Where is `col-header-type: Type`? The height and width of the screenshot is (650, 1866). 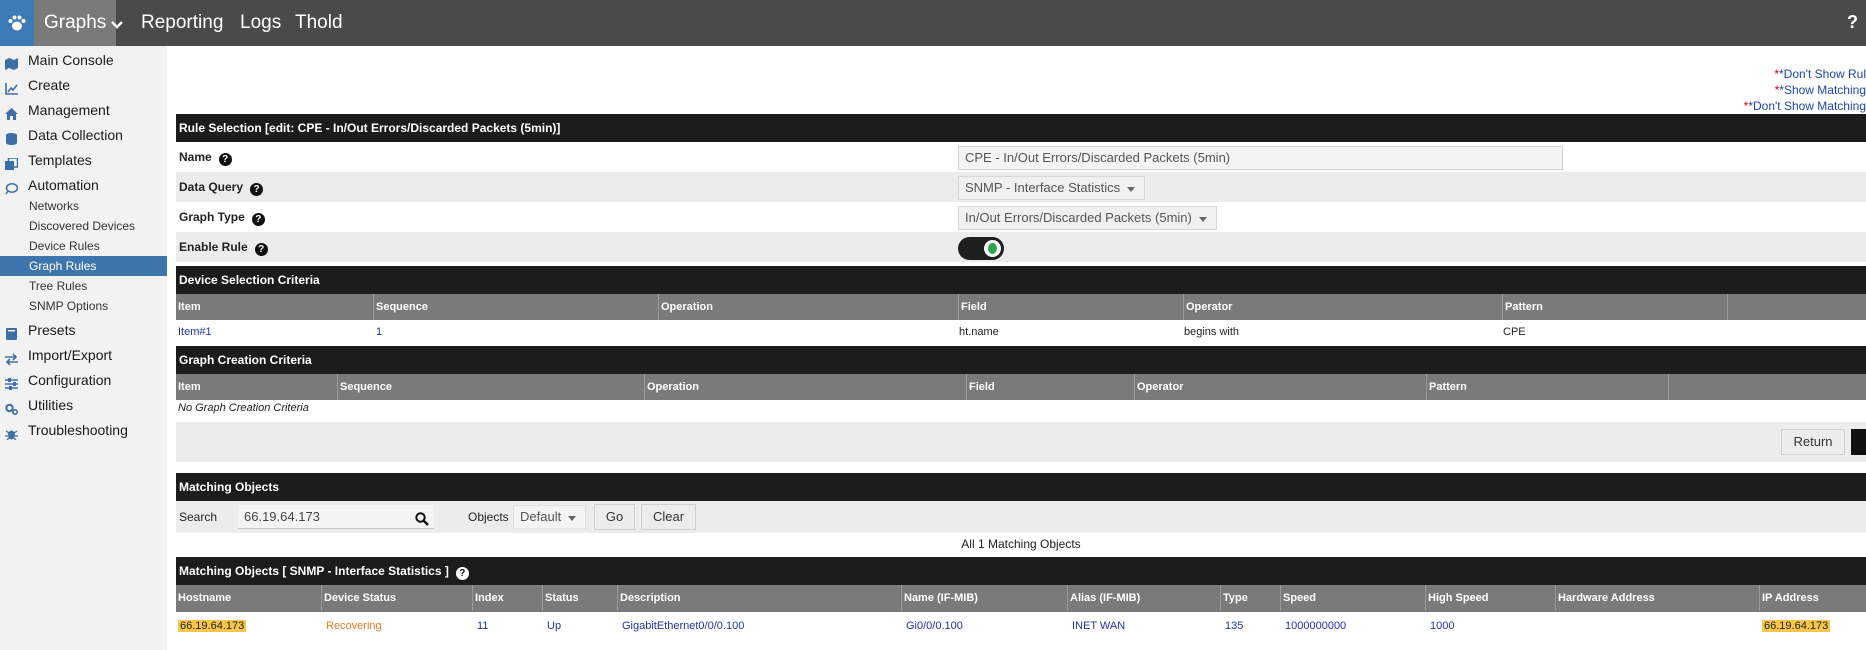 col-header-type: Type is located at coordinates (1251, 598).